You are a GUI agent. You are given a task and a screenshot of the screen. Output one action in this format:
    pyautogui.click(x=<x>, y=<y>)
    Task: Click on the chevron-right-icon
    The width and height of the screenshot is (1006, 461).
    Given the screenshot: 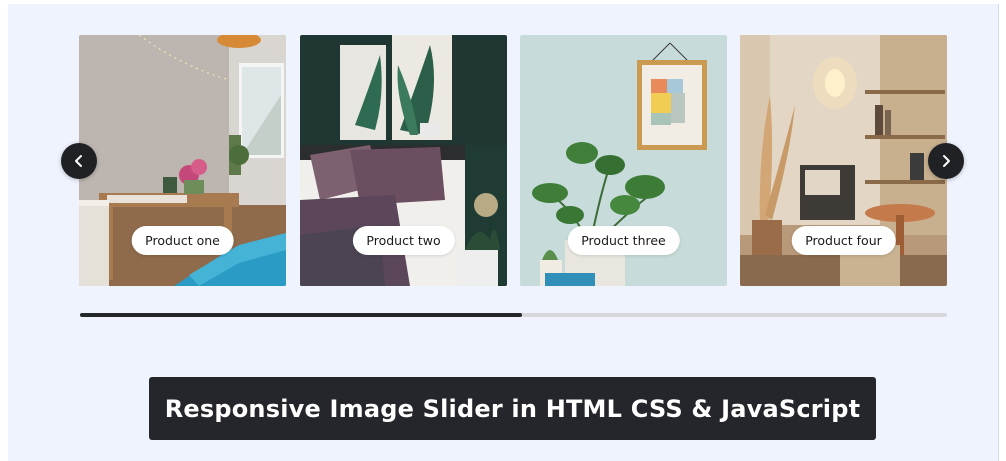 What is the action you would take?
    pyautogui.click(x=946, y=161)
    